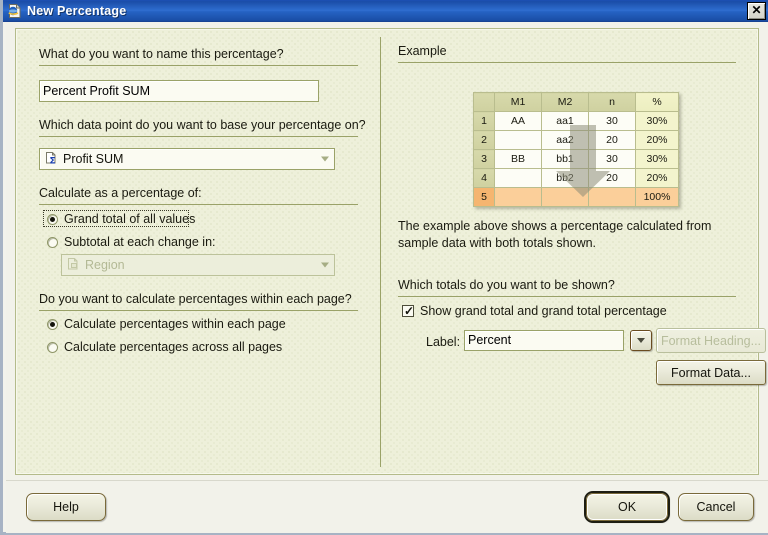 The image size is (768, 535). I want to click on ok-button: OK, so click(627, 507).